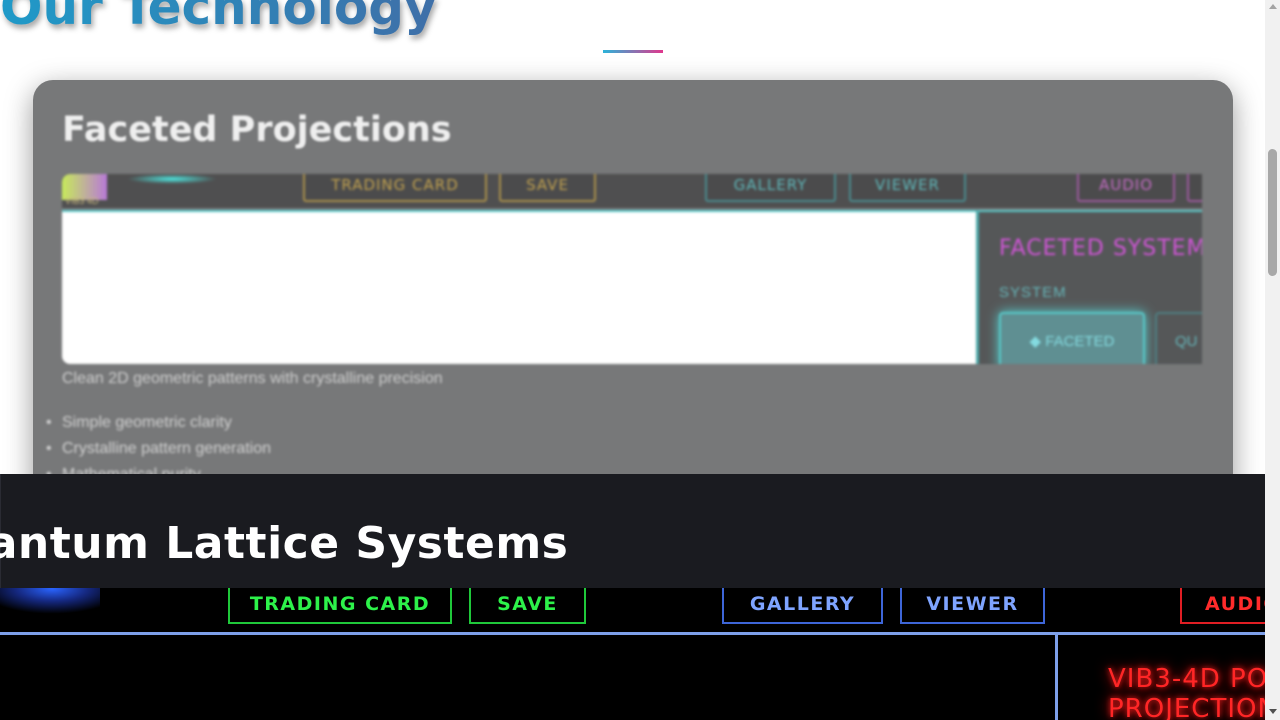 Image resolution: width=1280 pixels, height=720 pixels. What do you see at coordinates (1272, 360) in the screenshot?
I see `page-scrollbar` at bounding box center [1272, 360].